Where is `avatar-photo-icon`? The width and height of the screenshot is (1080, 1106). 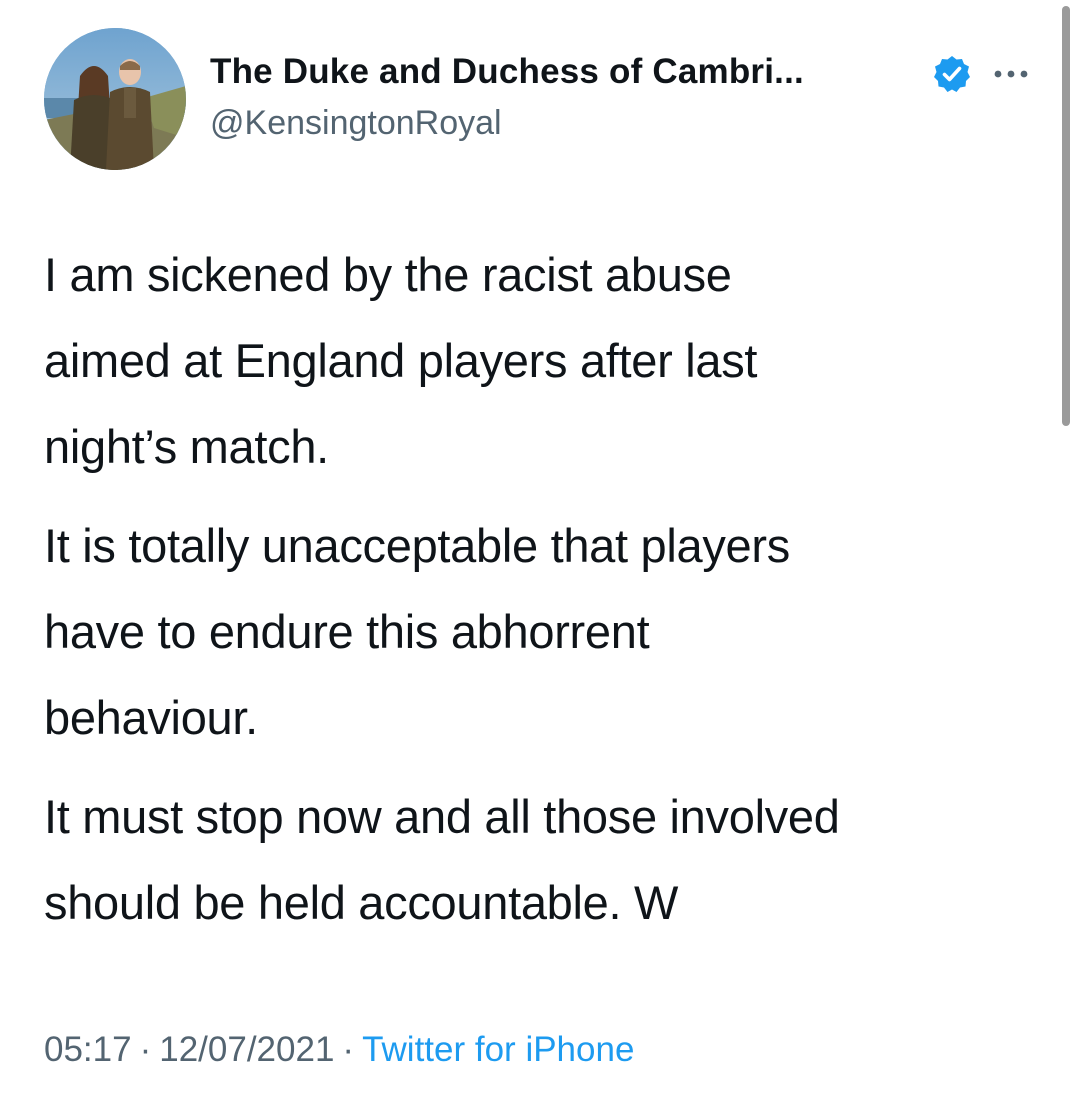
avatar-photo-icon is located at coordinates (115, 99).